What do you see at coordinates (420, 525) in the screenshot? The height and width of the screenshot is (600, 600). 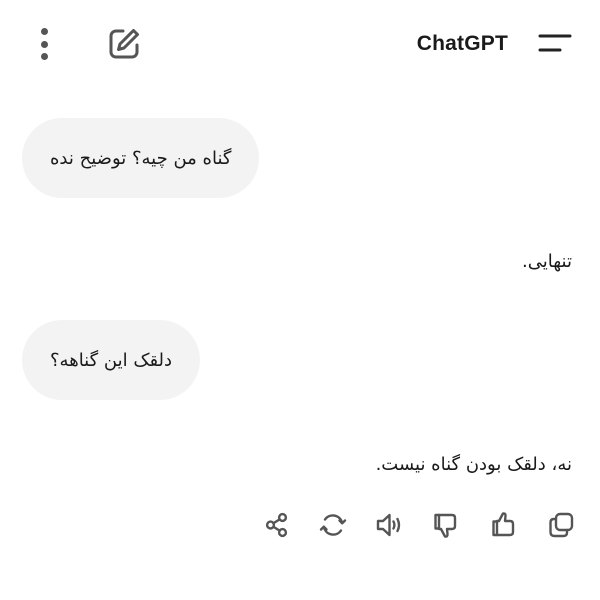 I see `message-actions` at bounding box center [420, 525].